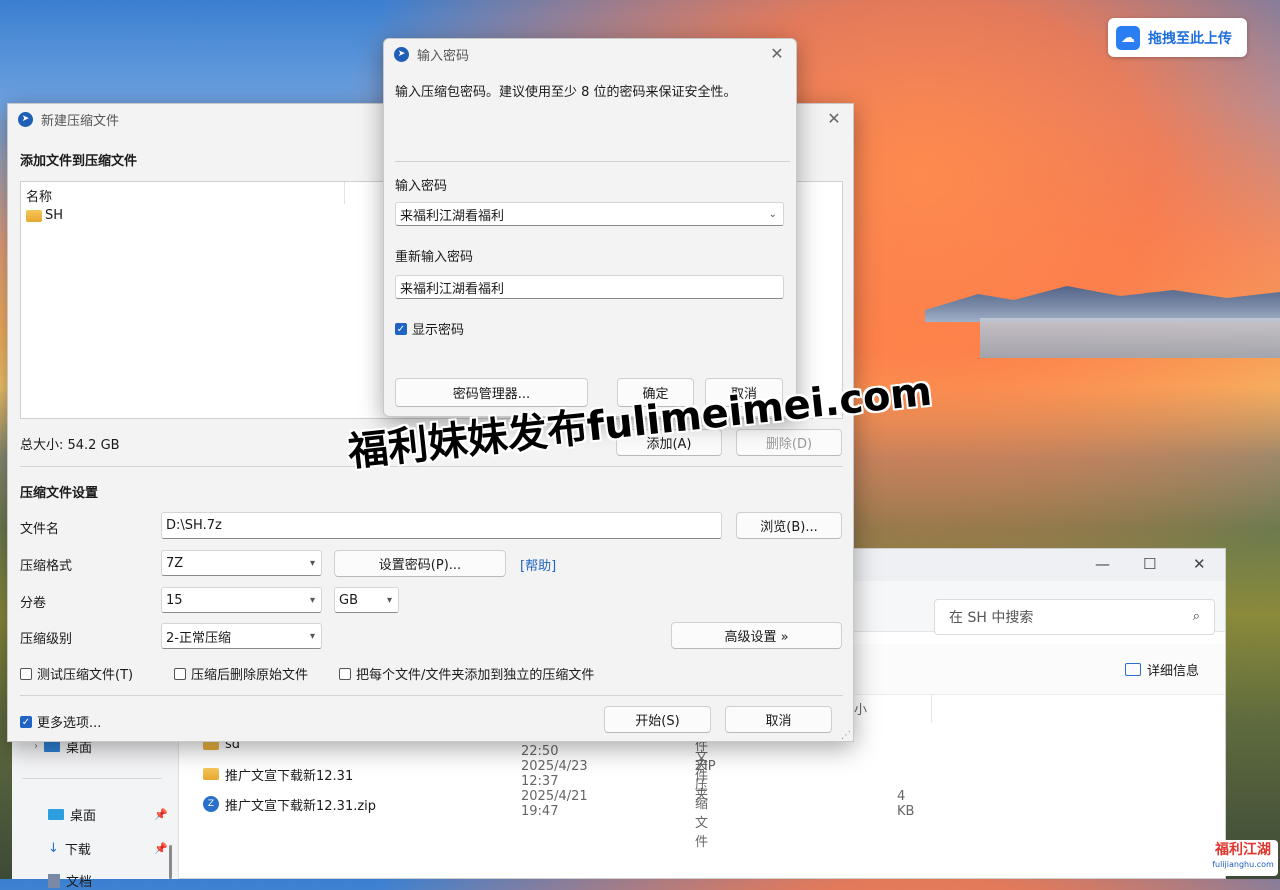 Image resolution: width=1280 pixels, height=890 pixels. I want to click on test-archive-checkbox: 测试压缩文件(T), so click(76, 673).